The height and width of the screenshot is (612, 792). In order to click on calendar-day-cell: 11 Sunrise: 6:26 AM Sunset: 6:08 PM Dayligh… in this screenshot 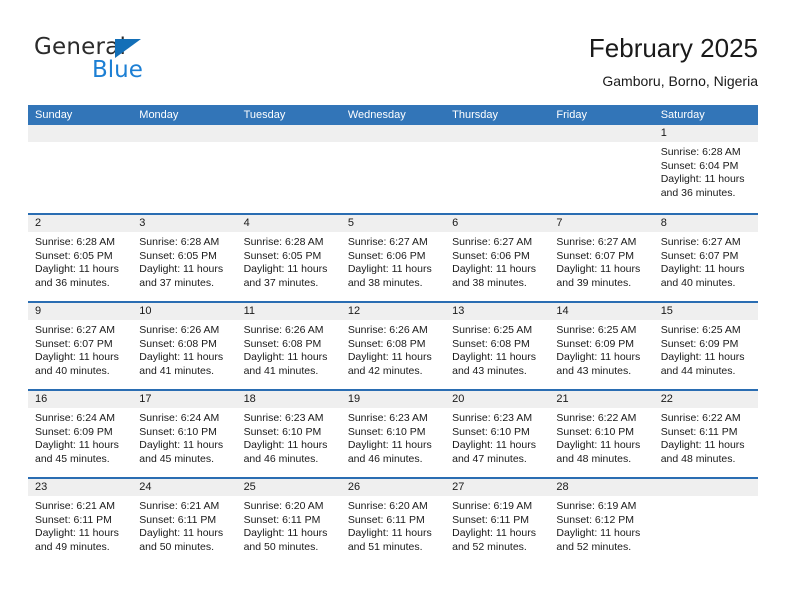, I will do `click(288, 346)`.